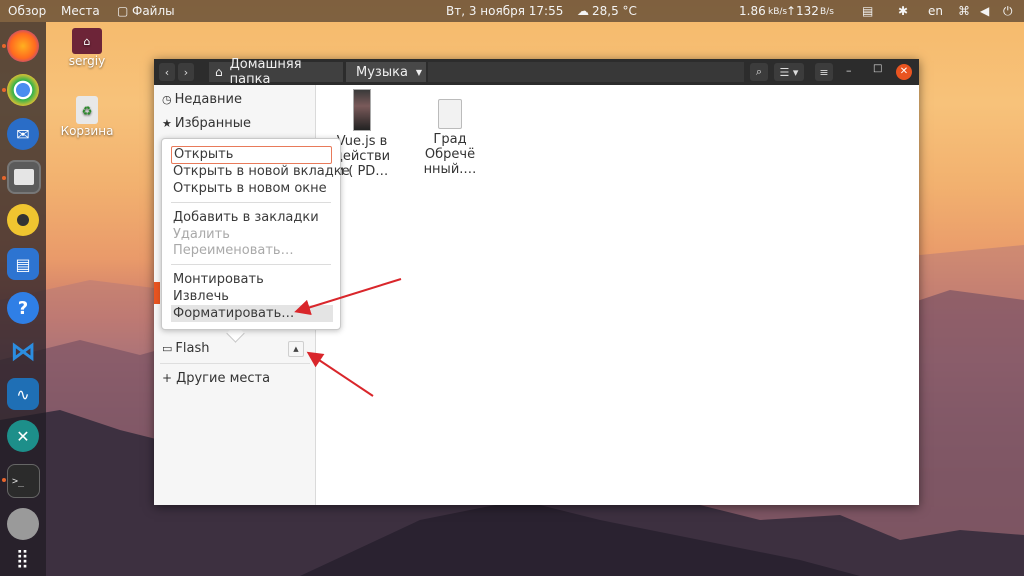  Describe the element at coordinates (23, 264) in the screenshot. I see `writer-icon: ▤` at that location.